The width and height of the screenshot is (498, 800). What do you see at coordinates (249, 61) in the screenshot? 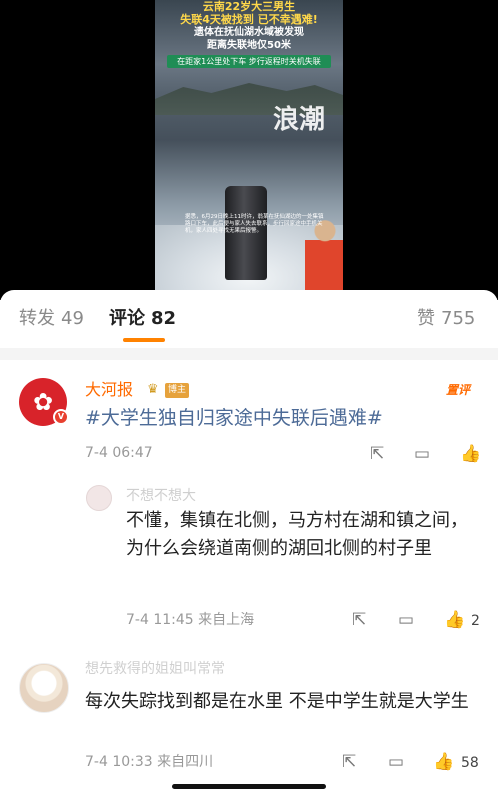
I see `video-banner: 在距家1公里处下车 步行返程时关机失联` at bounding box center [249, 61].